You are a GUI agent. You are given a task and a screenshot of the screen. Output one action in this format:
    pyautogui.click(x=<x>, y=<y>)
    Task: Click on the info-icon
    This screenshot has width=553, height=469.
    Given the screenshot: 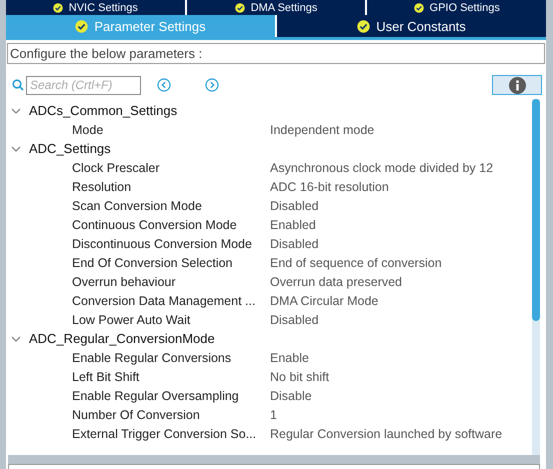 What is the action you would take?
    pyautogui.click(x=517, y=85)
    